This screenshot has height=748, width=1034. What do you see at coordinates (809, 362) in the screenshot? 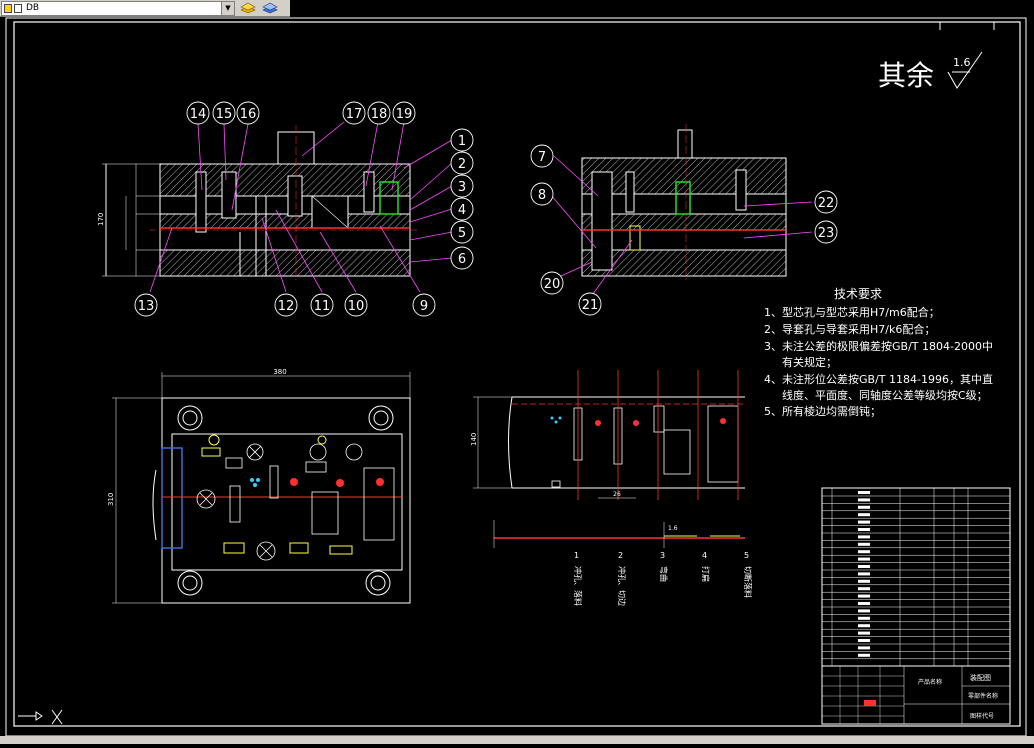
I see `tech-item: 有关规定；` at bounding box center [809, 362].